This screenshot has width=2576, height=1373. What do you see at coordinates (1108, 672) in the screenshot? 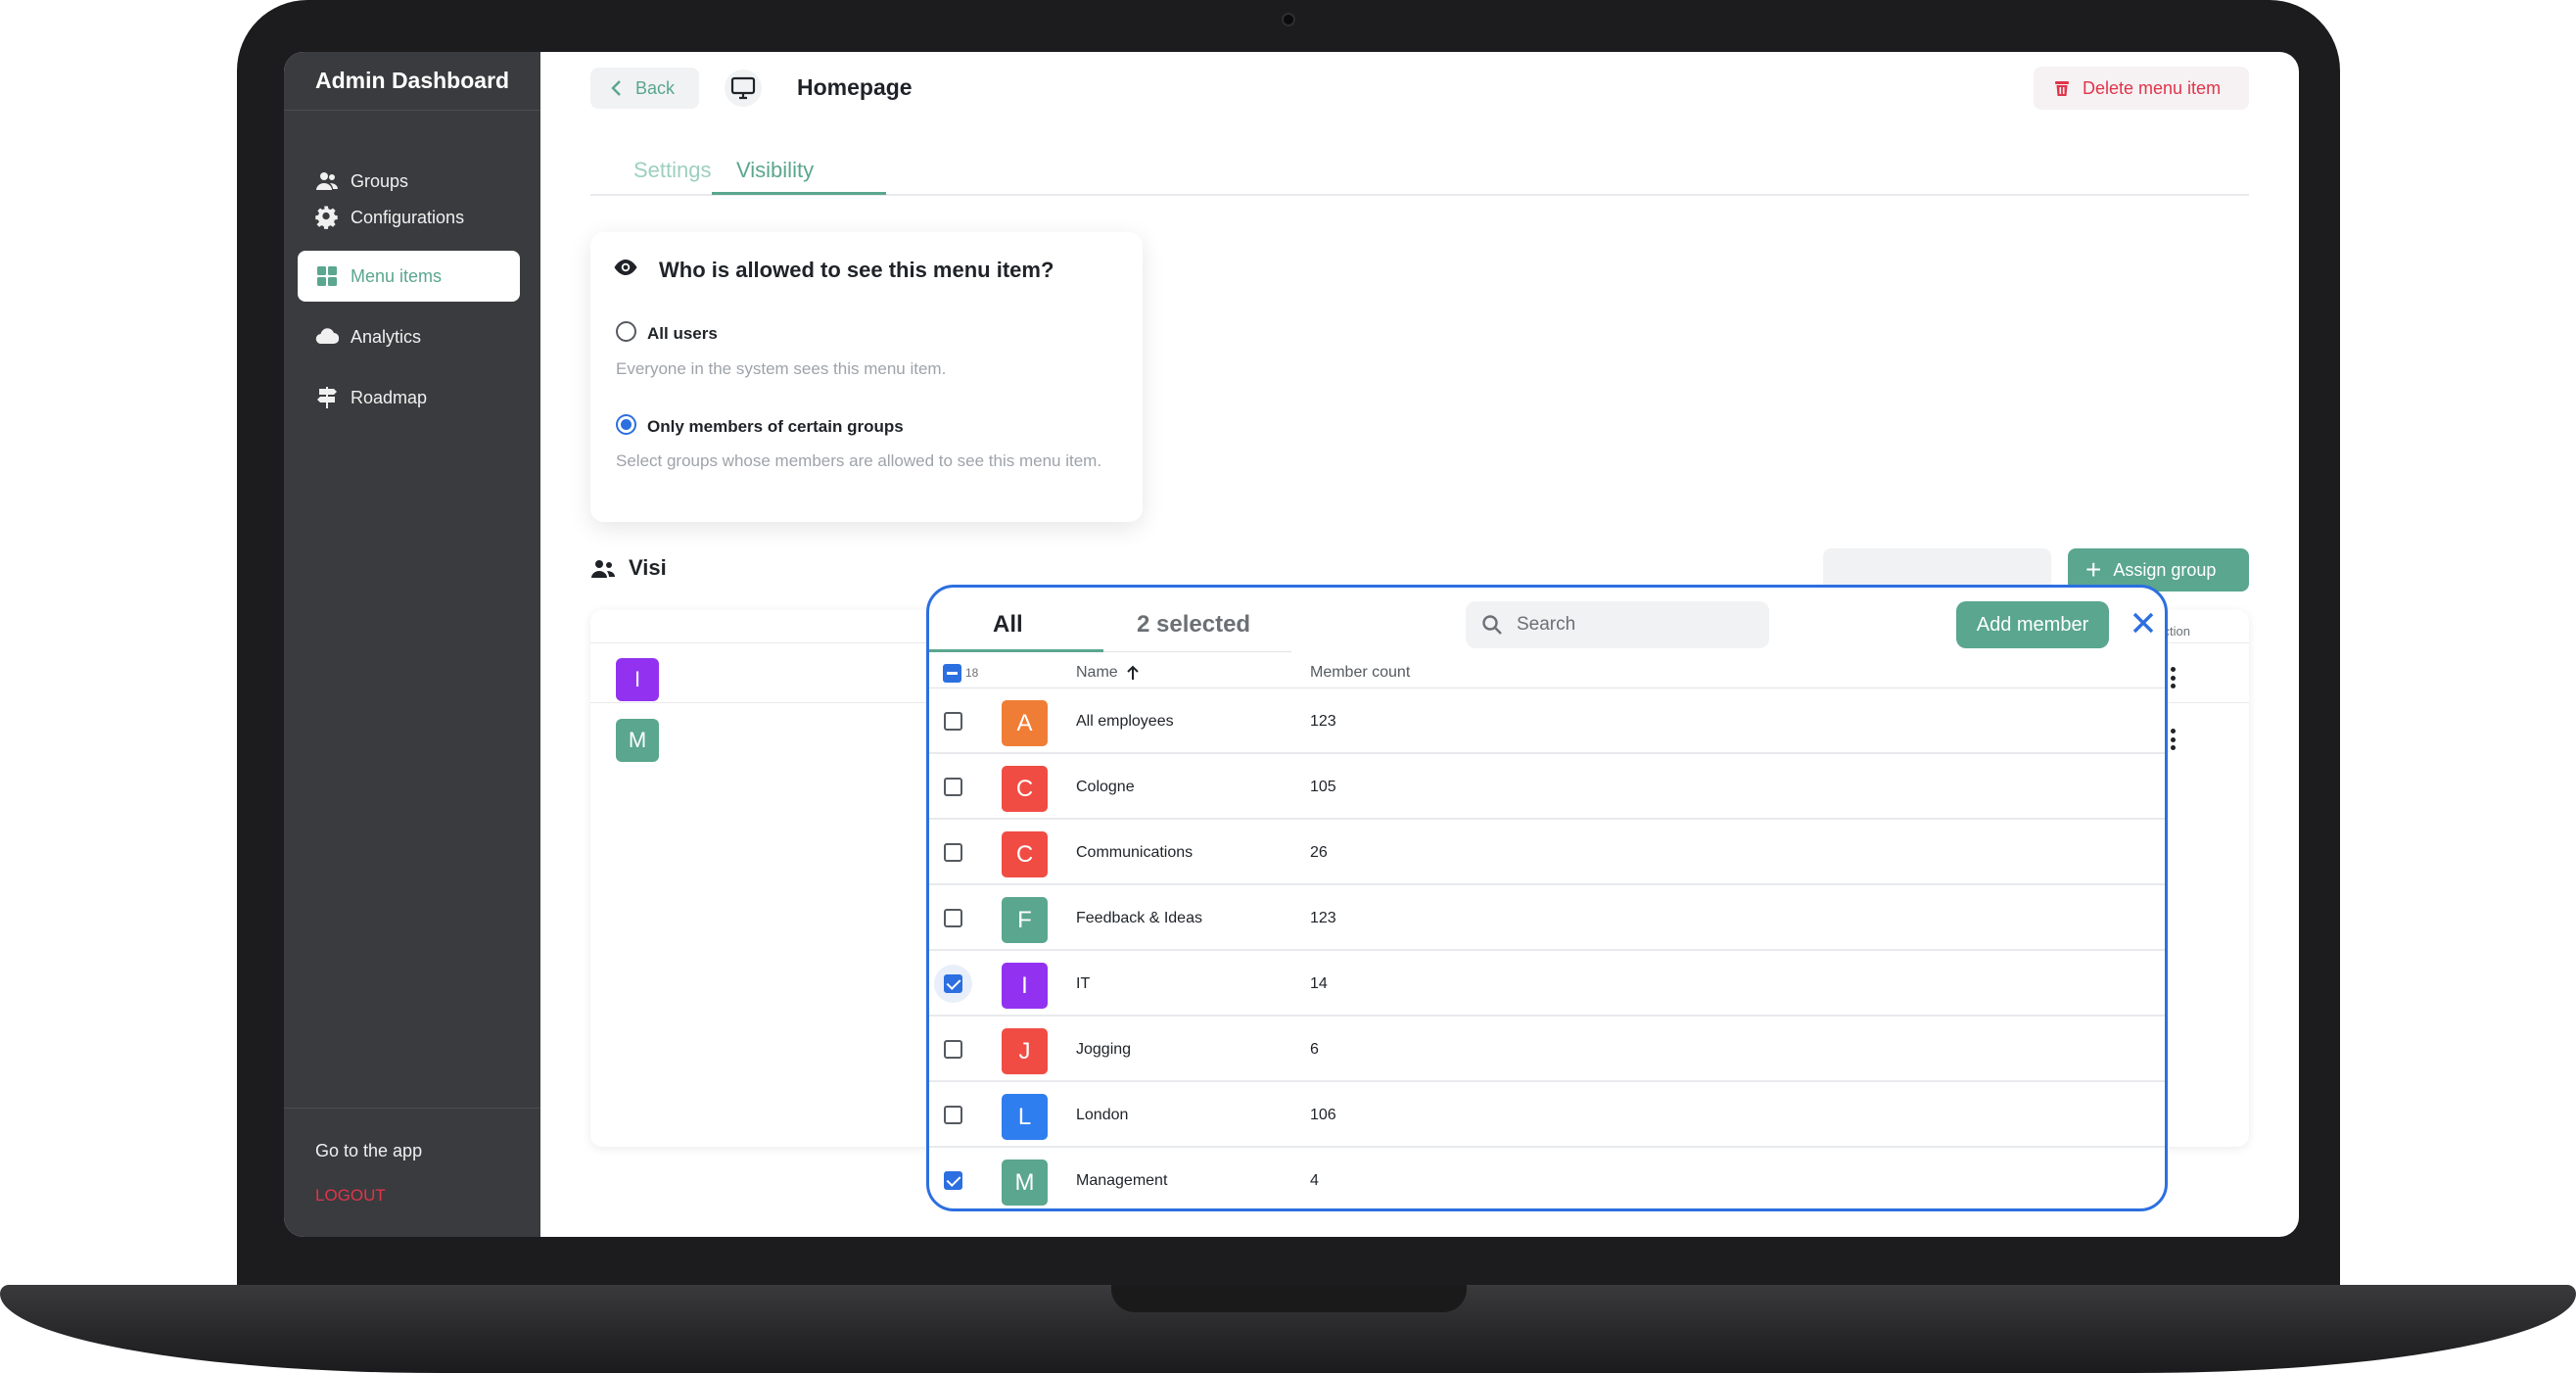
I see `column-header-name: Name` at bounding box center [1108, 672].